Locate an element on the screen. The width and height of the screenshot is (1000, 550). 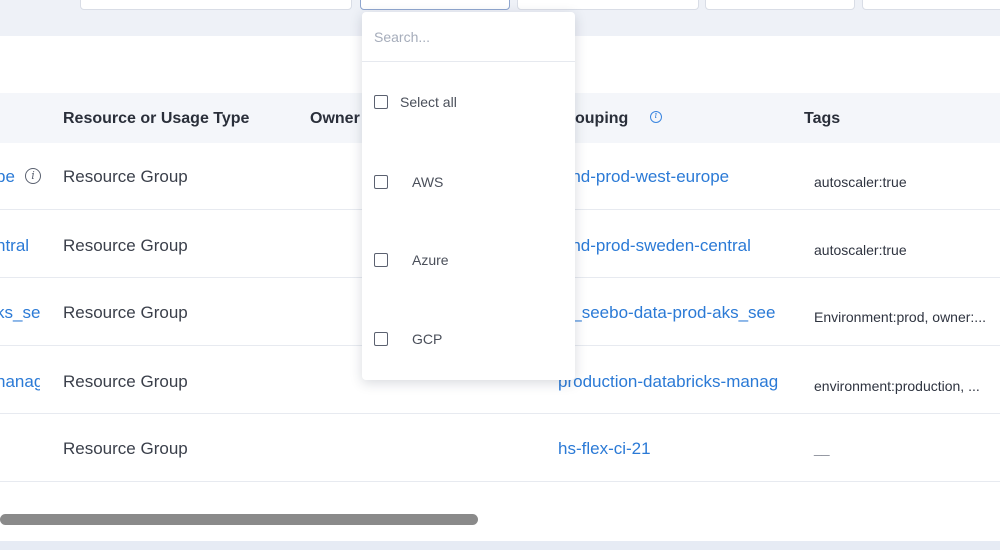
table-row-grouping-link: production-databricks-manag is located at coordinates (670, 382).